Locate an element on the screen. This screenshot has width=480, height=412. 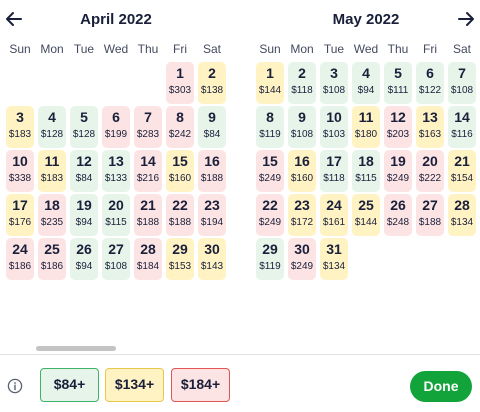
day-button: 12 $84 is located at coordinates (84, 171).